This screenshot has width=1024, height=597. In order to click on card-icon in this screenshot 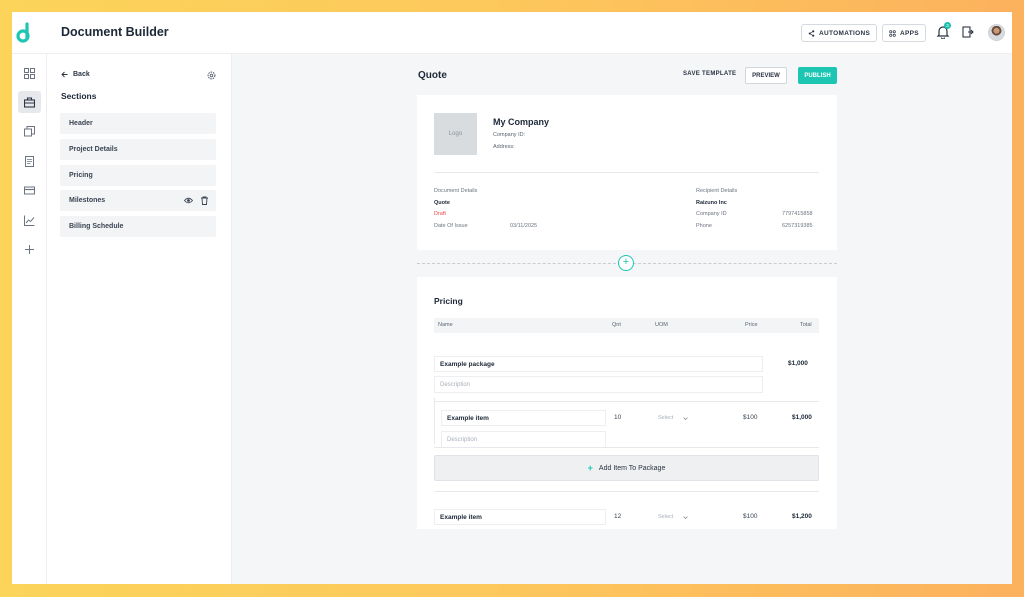, I will do `click(29, 190)`.